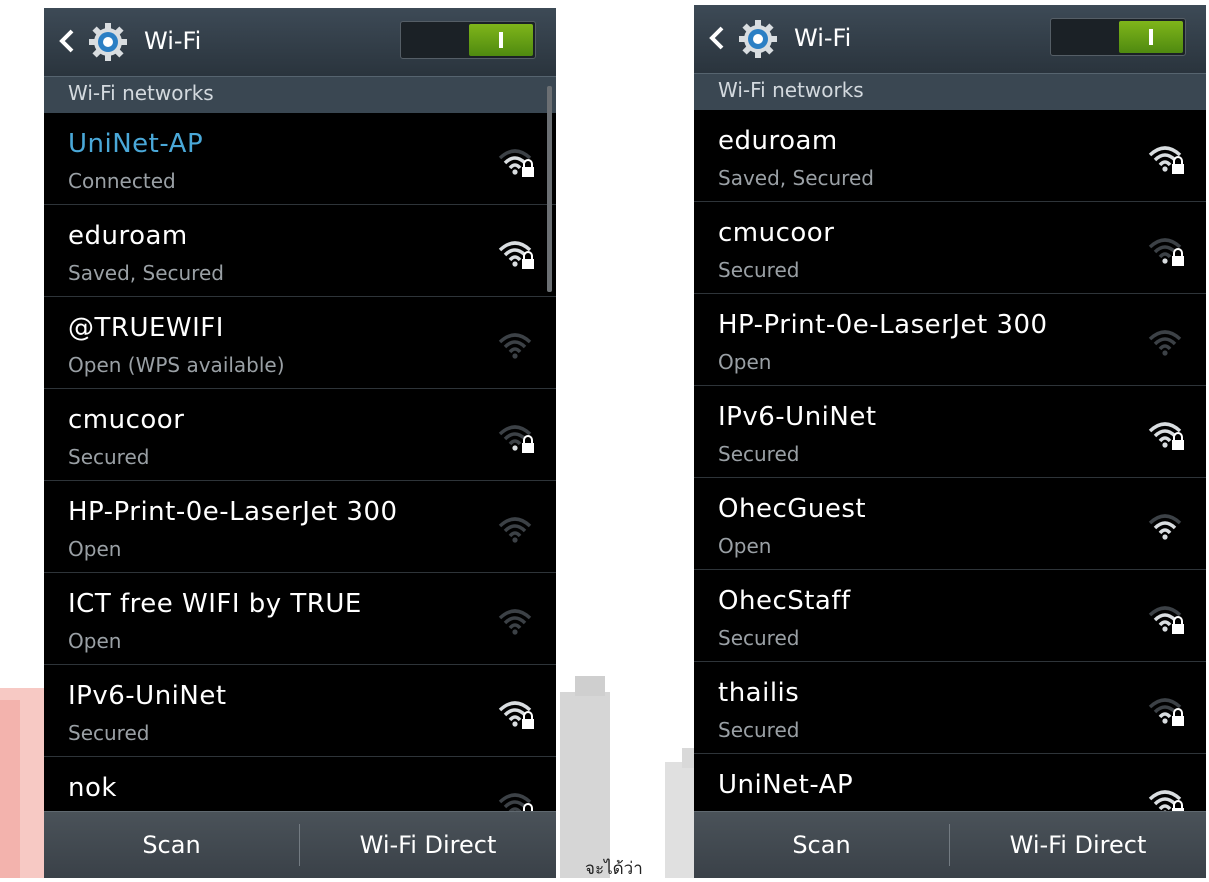 This screenshot has width=1209, height=882. I want to click on network-ssid: OhecStaff, so click(784, 601).